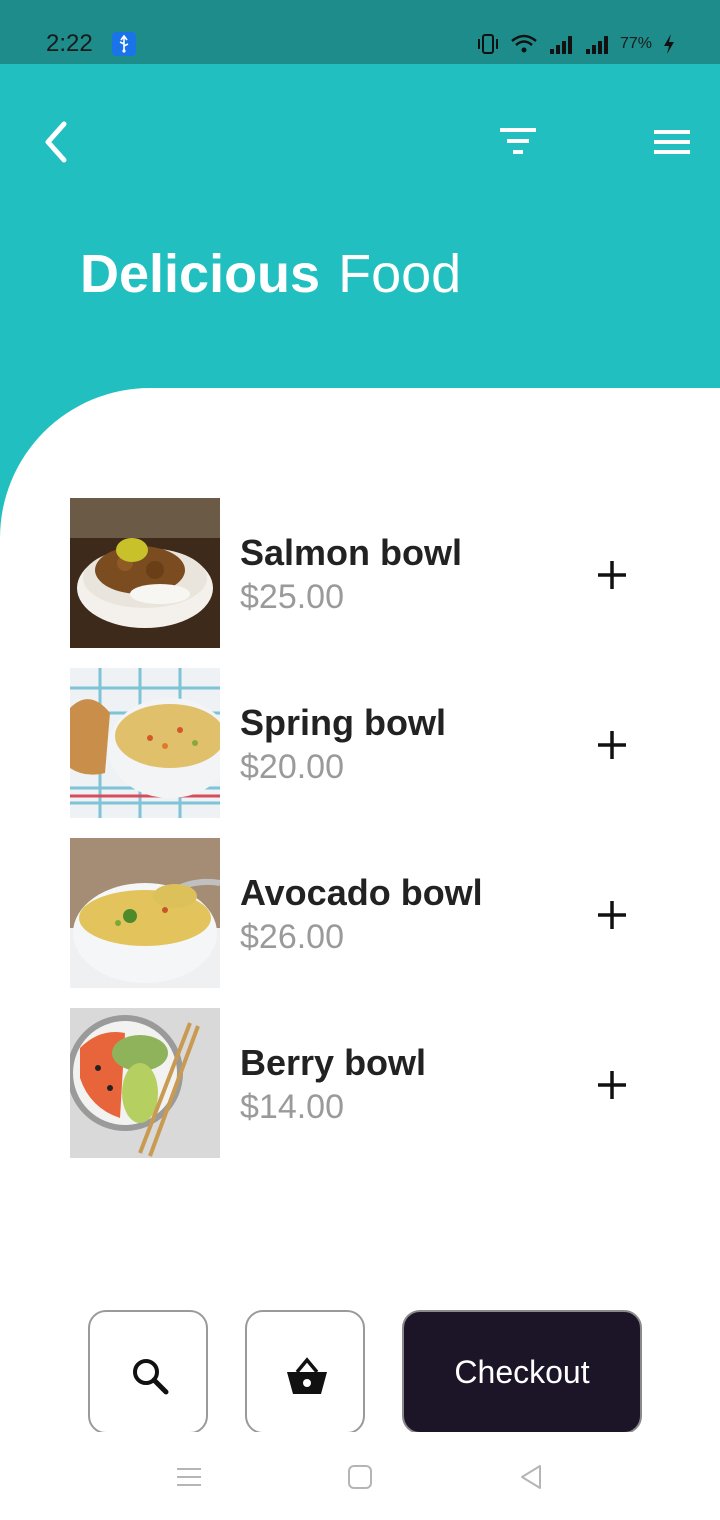 This screenshot has height=1520, width=720. I want to click on list-item: Spring bowl $20.00, so click(370, 743).